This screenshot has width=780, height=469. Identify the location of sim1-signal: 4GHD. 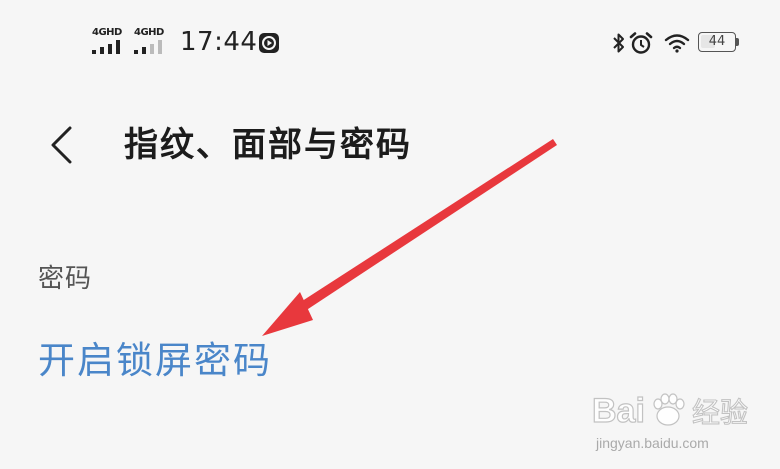
(112, 42).